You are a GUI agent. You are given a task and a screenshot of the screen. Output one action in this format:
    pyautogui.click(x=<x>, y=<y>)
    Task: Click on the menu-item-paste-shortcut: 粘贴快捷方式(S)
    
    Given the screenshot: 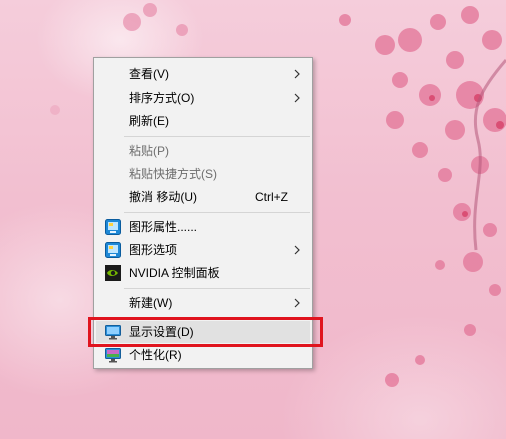 What is the action you would take?
    pyautogui.click(x=203, y=174)
    